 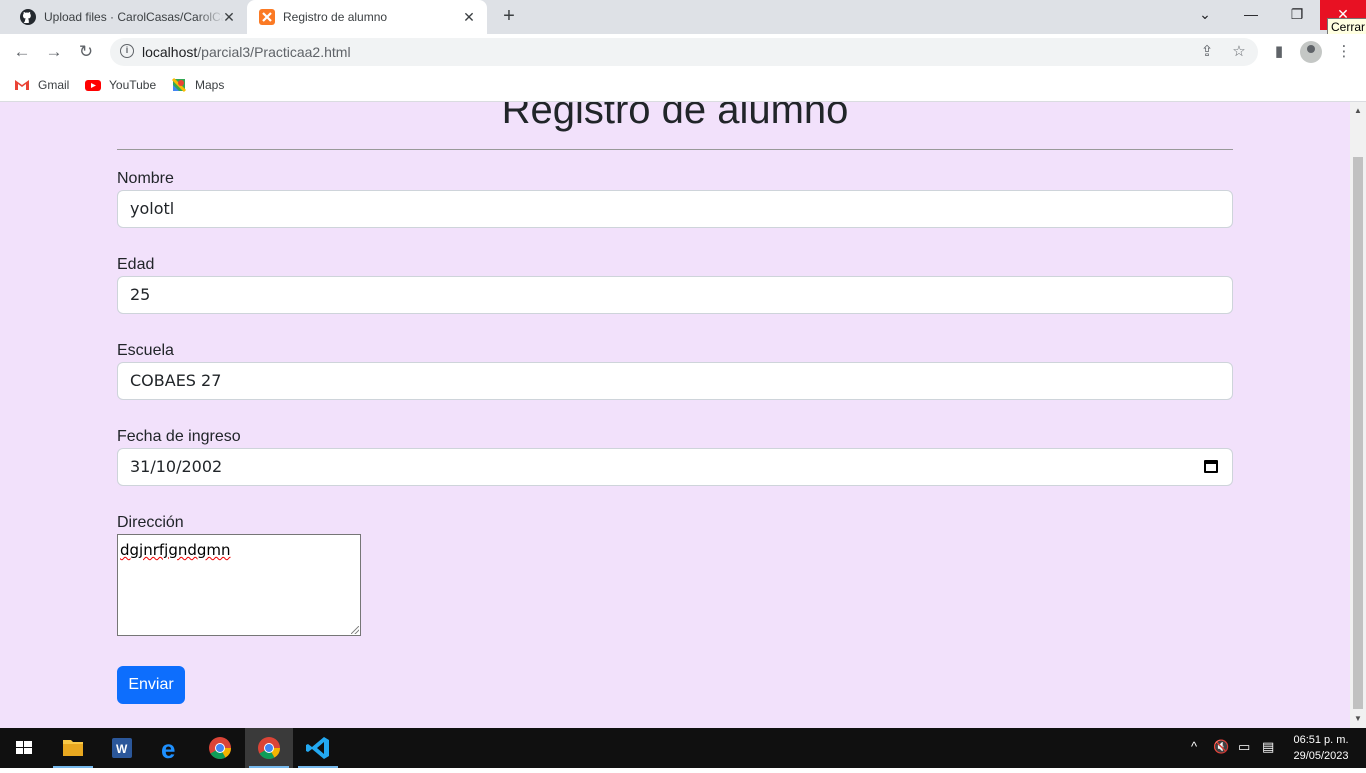 I want to click on vscode-icon, so click(x=317, y=748).